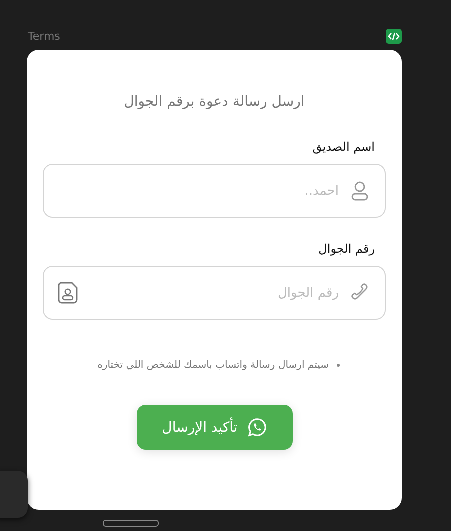 This screenshot has width=451, height=531. I want to click on contacts-icon, so click(68, 293).